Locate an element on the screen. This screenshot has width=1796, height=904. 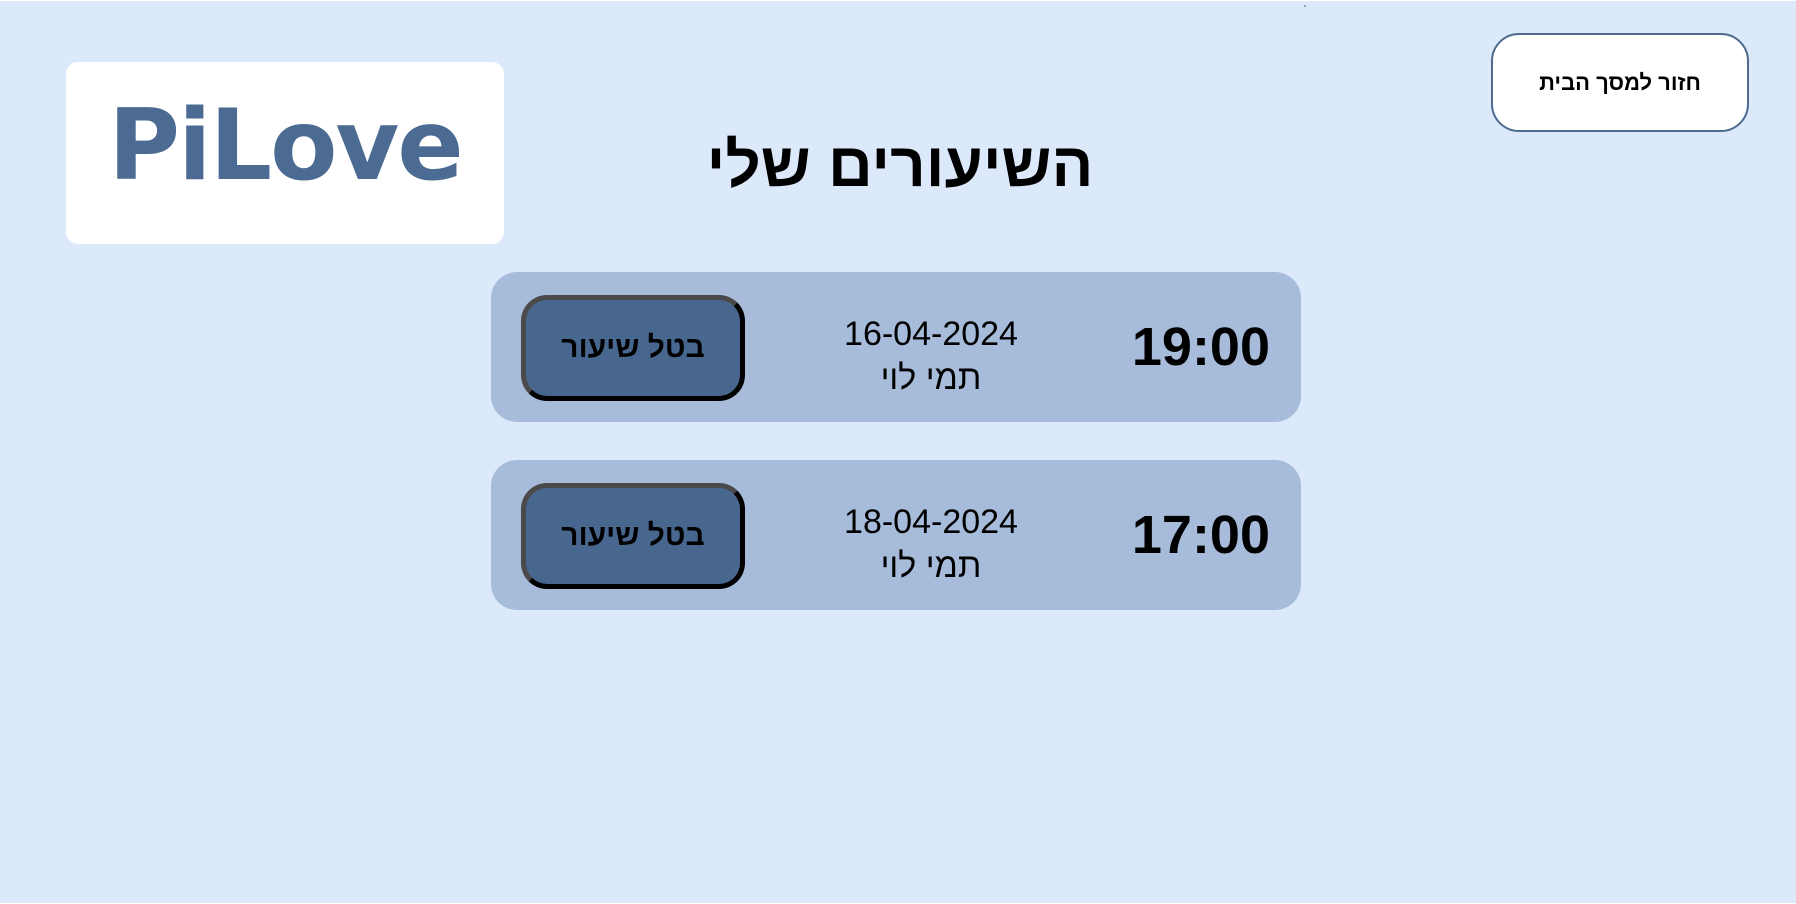
lesson-info: 16-04-2024 תמי לוי is located at coordinates (931, 356).